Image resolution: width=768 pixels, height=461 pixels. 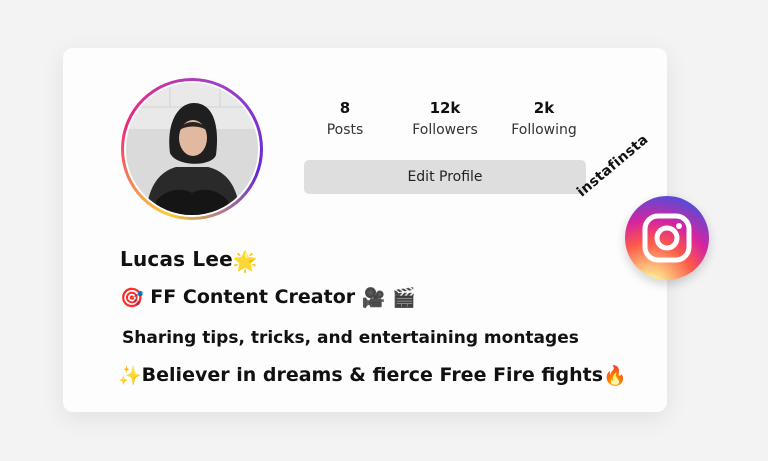 I want to click on avatar-ring-gap, so click(x=192, y=149).